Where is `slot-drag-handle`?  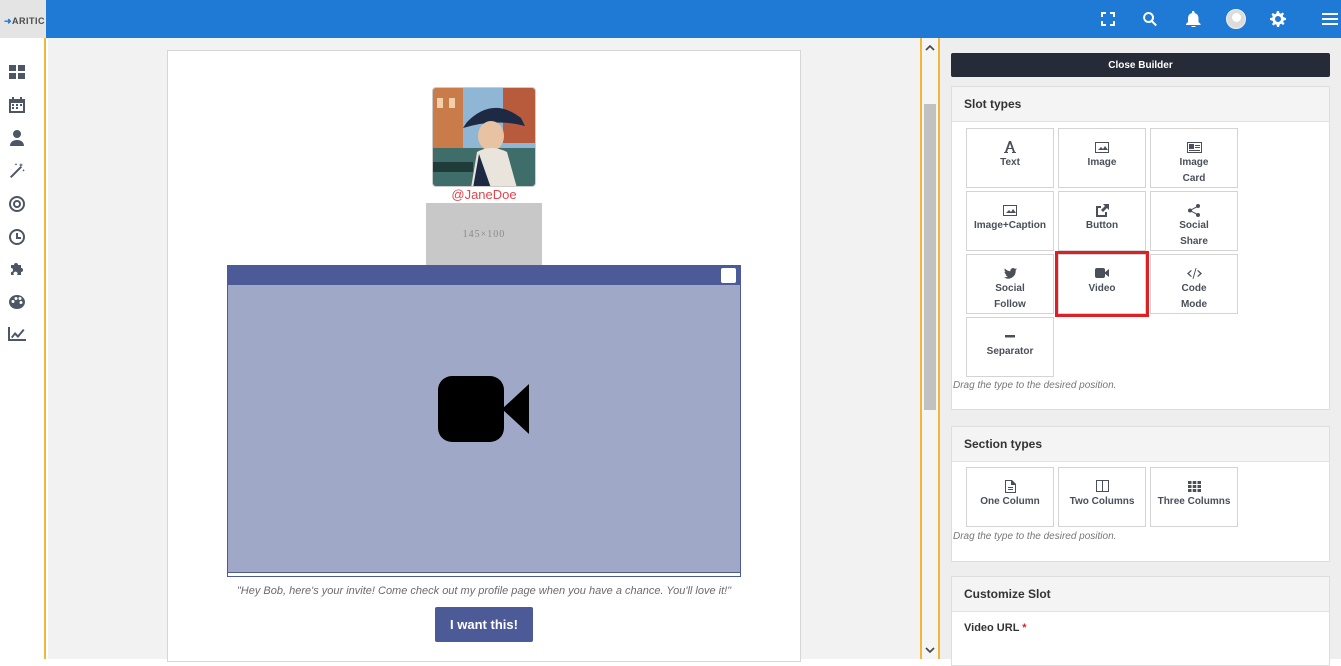 slot-drag-handle is located at coordinates (728, 275).